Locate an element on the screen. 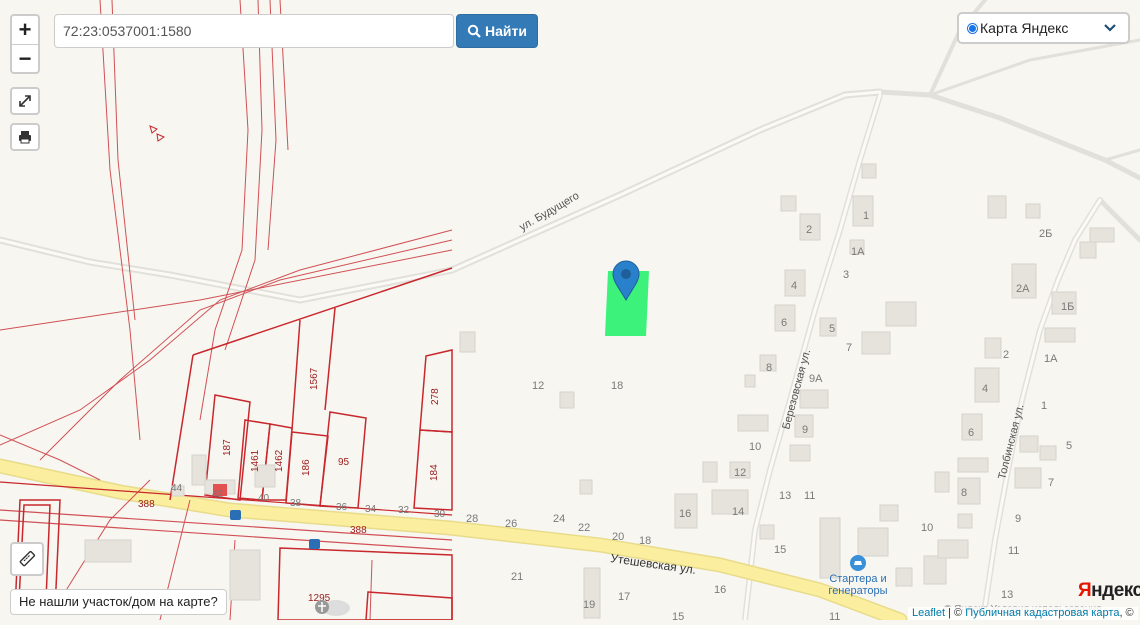 This screenshot has width=1140, height=625. expand-icon is located at coordinates (25, 101).